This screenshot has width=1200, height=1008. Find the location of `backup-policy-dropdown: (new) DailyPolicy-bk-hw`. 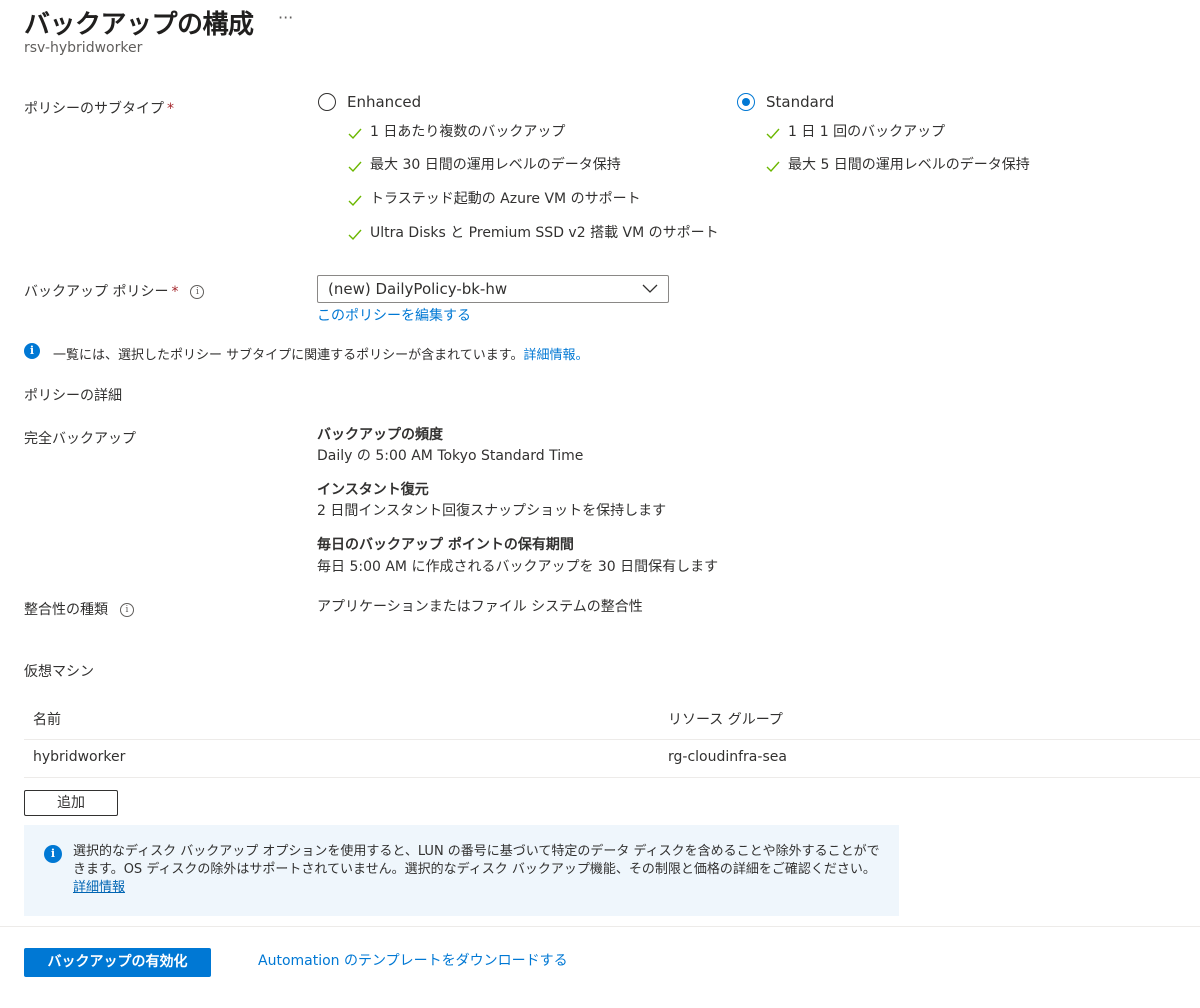

backup-policy-dropdown: (new) DailyPolicy-bk-hw is located at coordinates (493, 289).